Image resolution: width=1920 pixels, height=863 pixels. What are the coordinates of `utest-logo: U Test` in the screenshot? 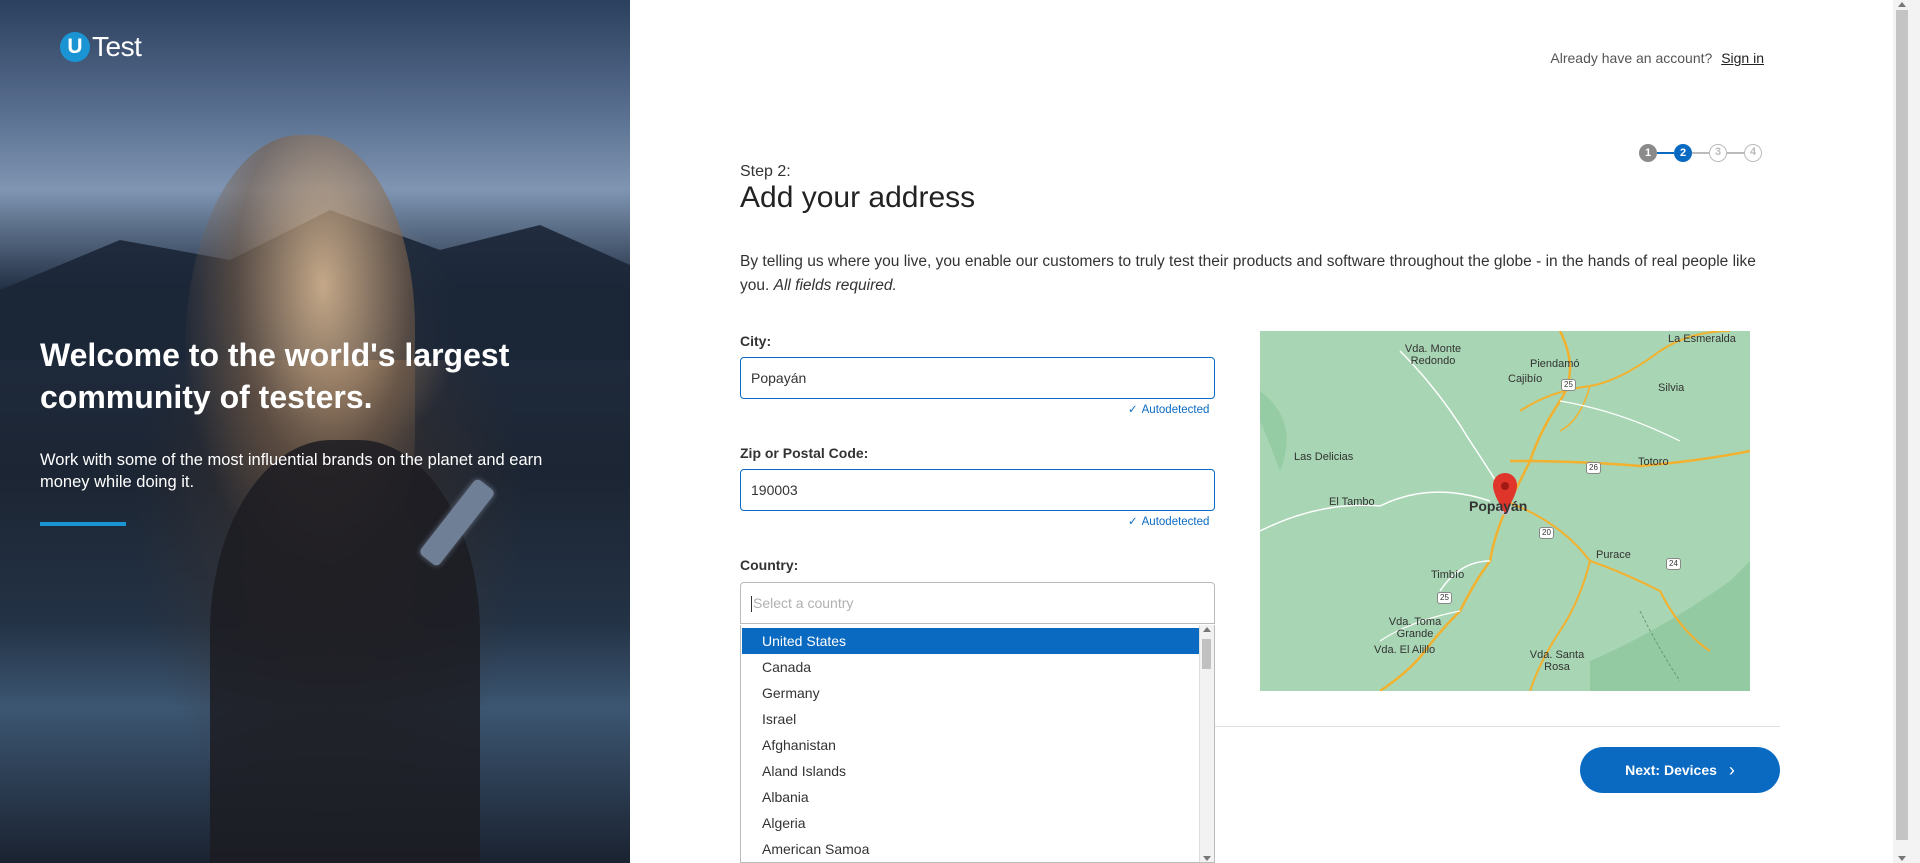 It's located at (101, 47).